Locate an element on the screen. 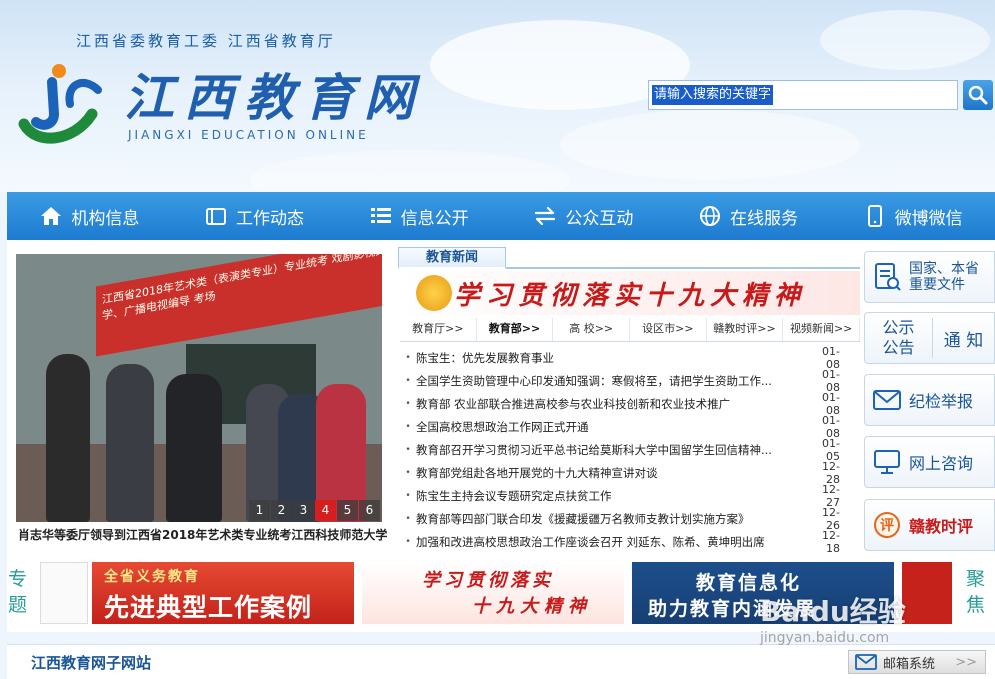  news-banner: 学习贯彻落实十九大精神 is located at coordinates (630, 293).